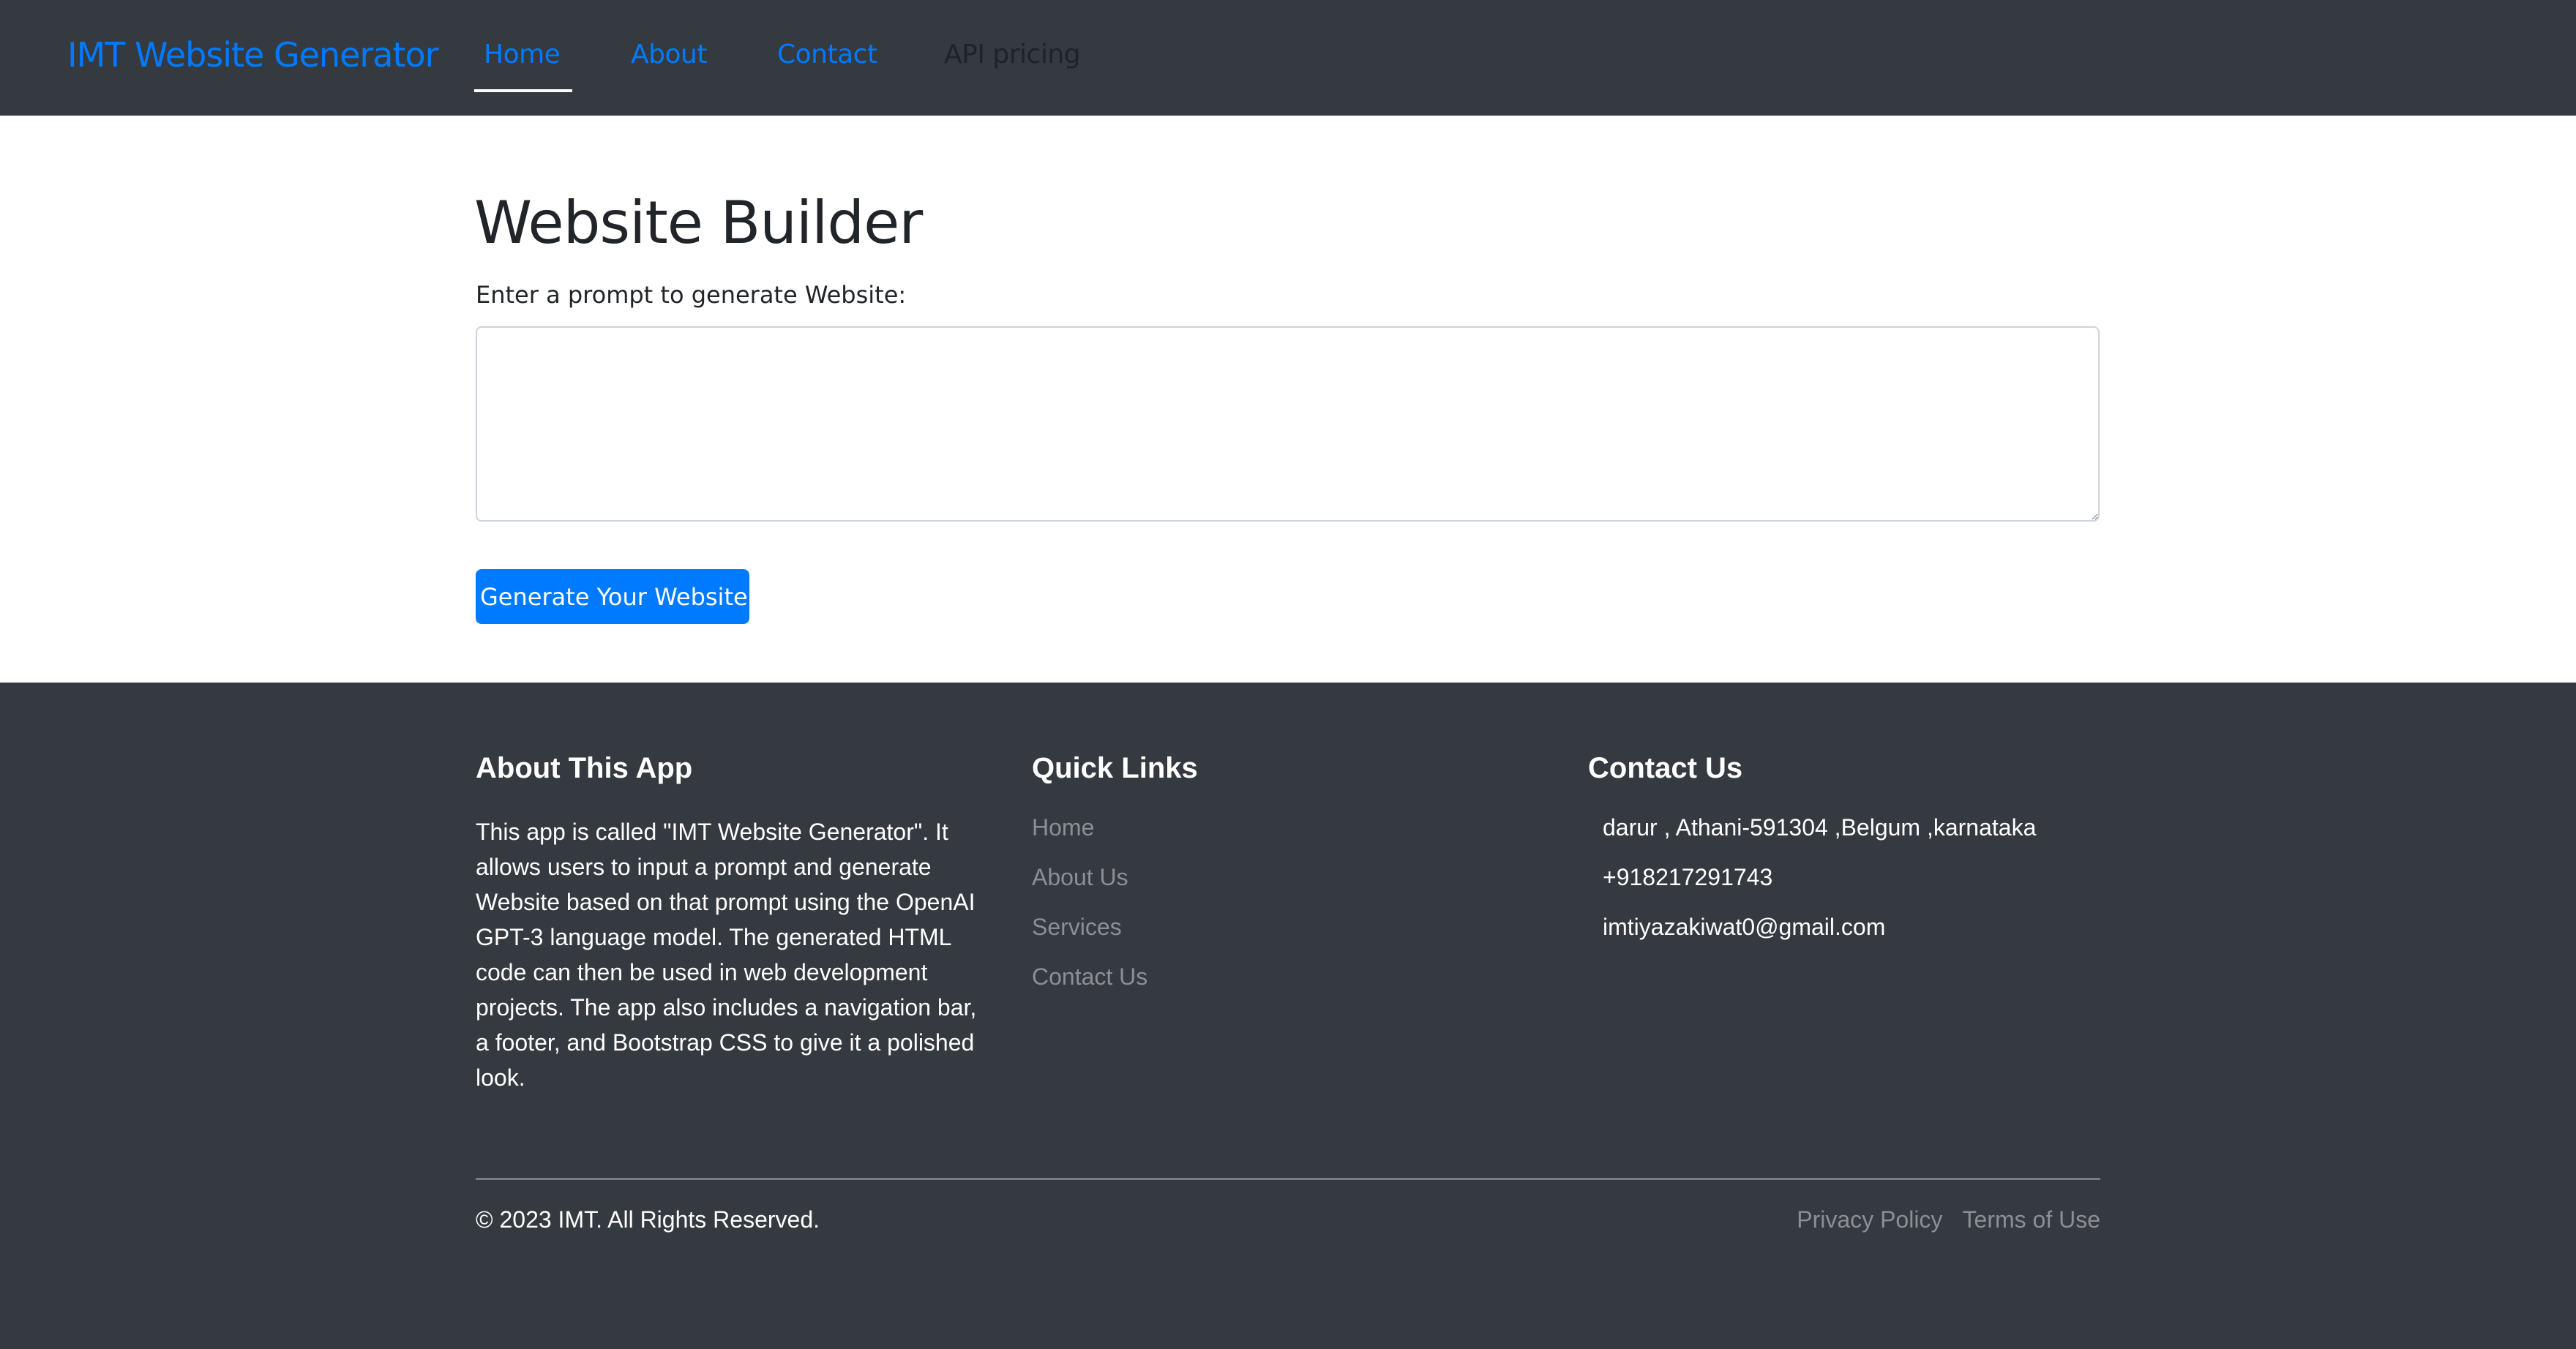 The image size is (2576, 1349). I want to click on contact-email: imtiyazakiwat0@gmail.com, so click(1744, 927).